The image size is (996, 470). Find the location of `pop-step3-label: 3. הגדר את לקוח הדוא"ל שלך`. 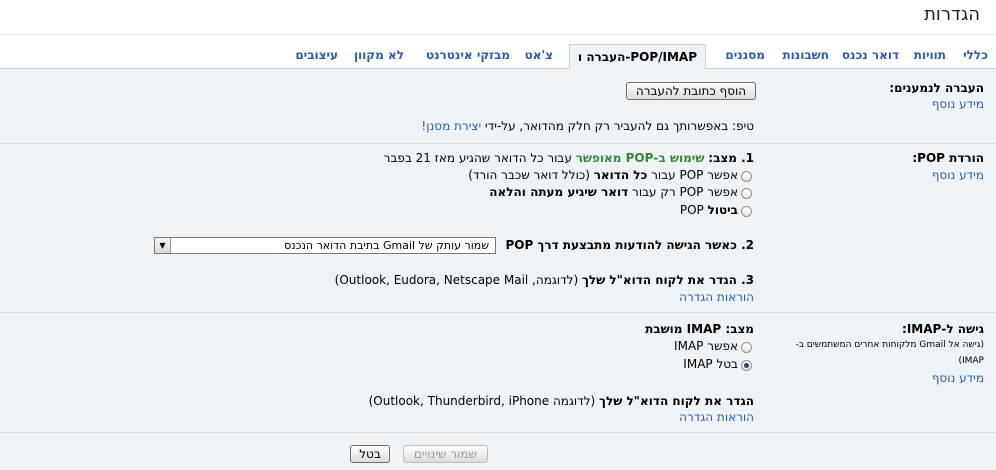

pop-step3-label: 3. הגדר את לקוח הדוא"ל שלך is located at coordinates (667, 280).